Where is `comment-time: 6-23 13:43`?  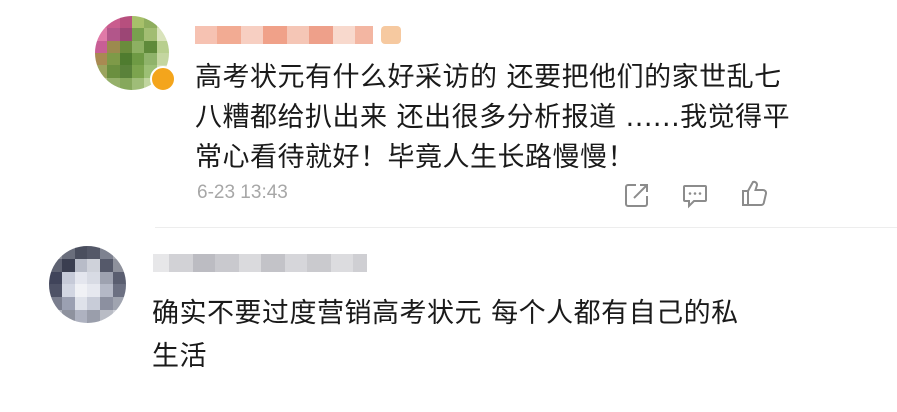
comment-time: 6-23 13:43 is located at coordinates (242, 192).